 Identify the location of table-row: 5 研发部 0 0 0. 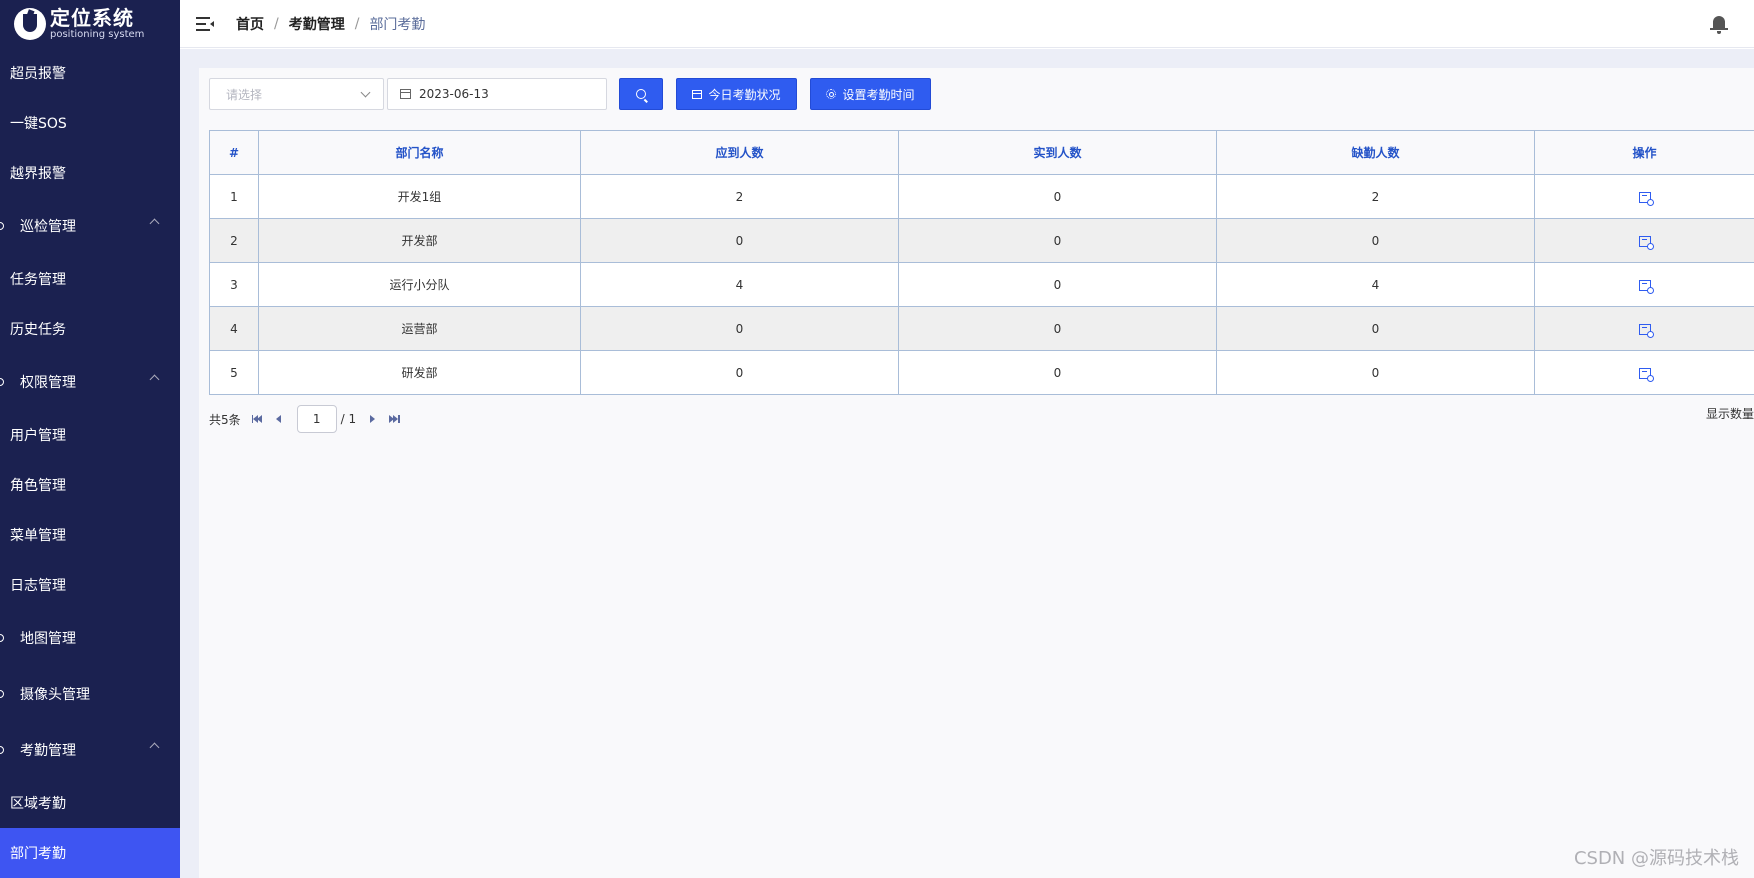
(981, 372).